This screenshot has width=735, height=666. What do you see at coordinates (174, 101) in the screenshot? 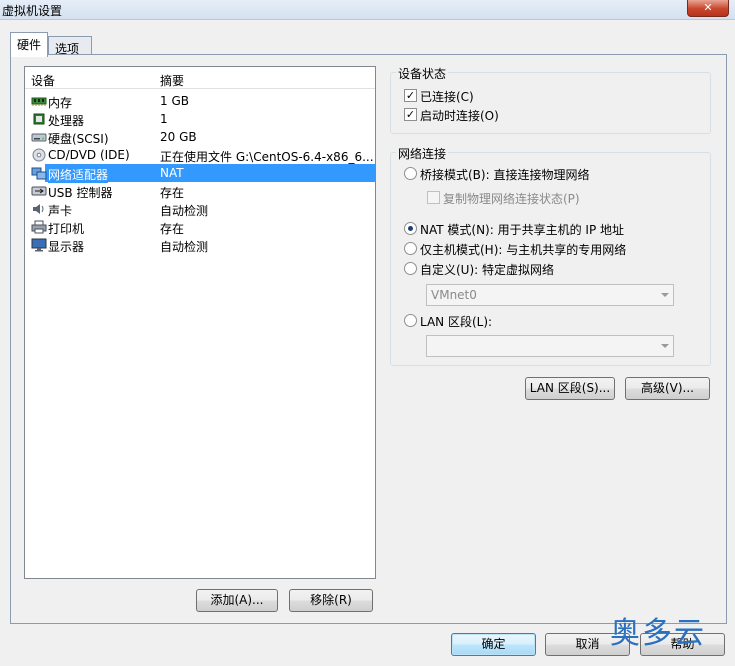
I see `device-summary: 1 GB` at bounding box center [174, 101].